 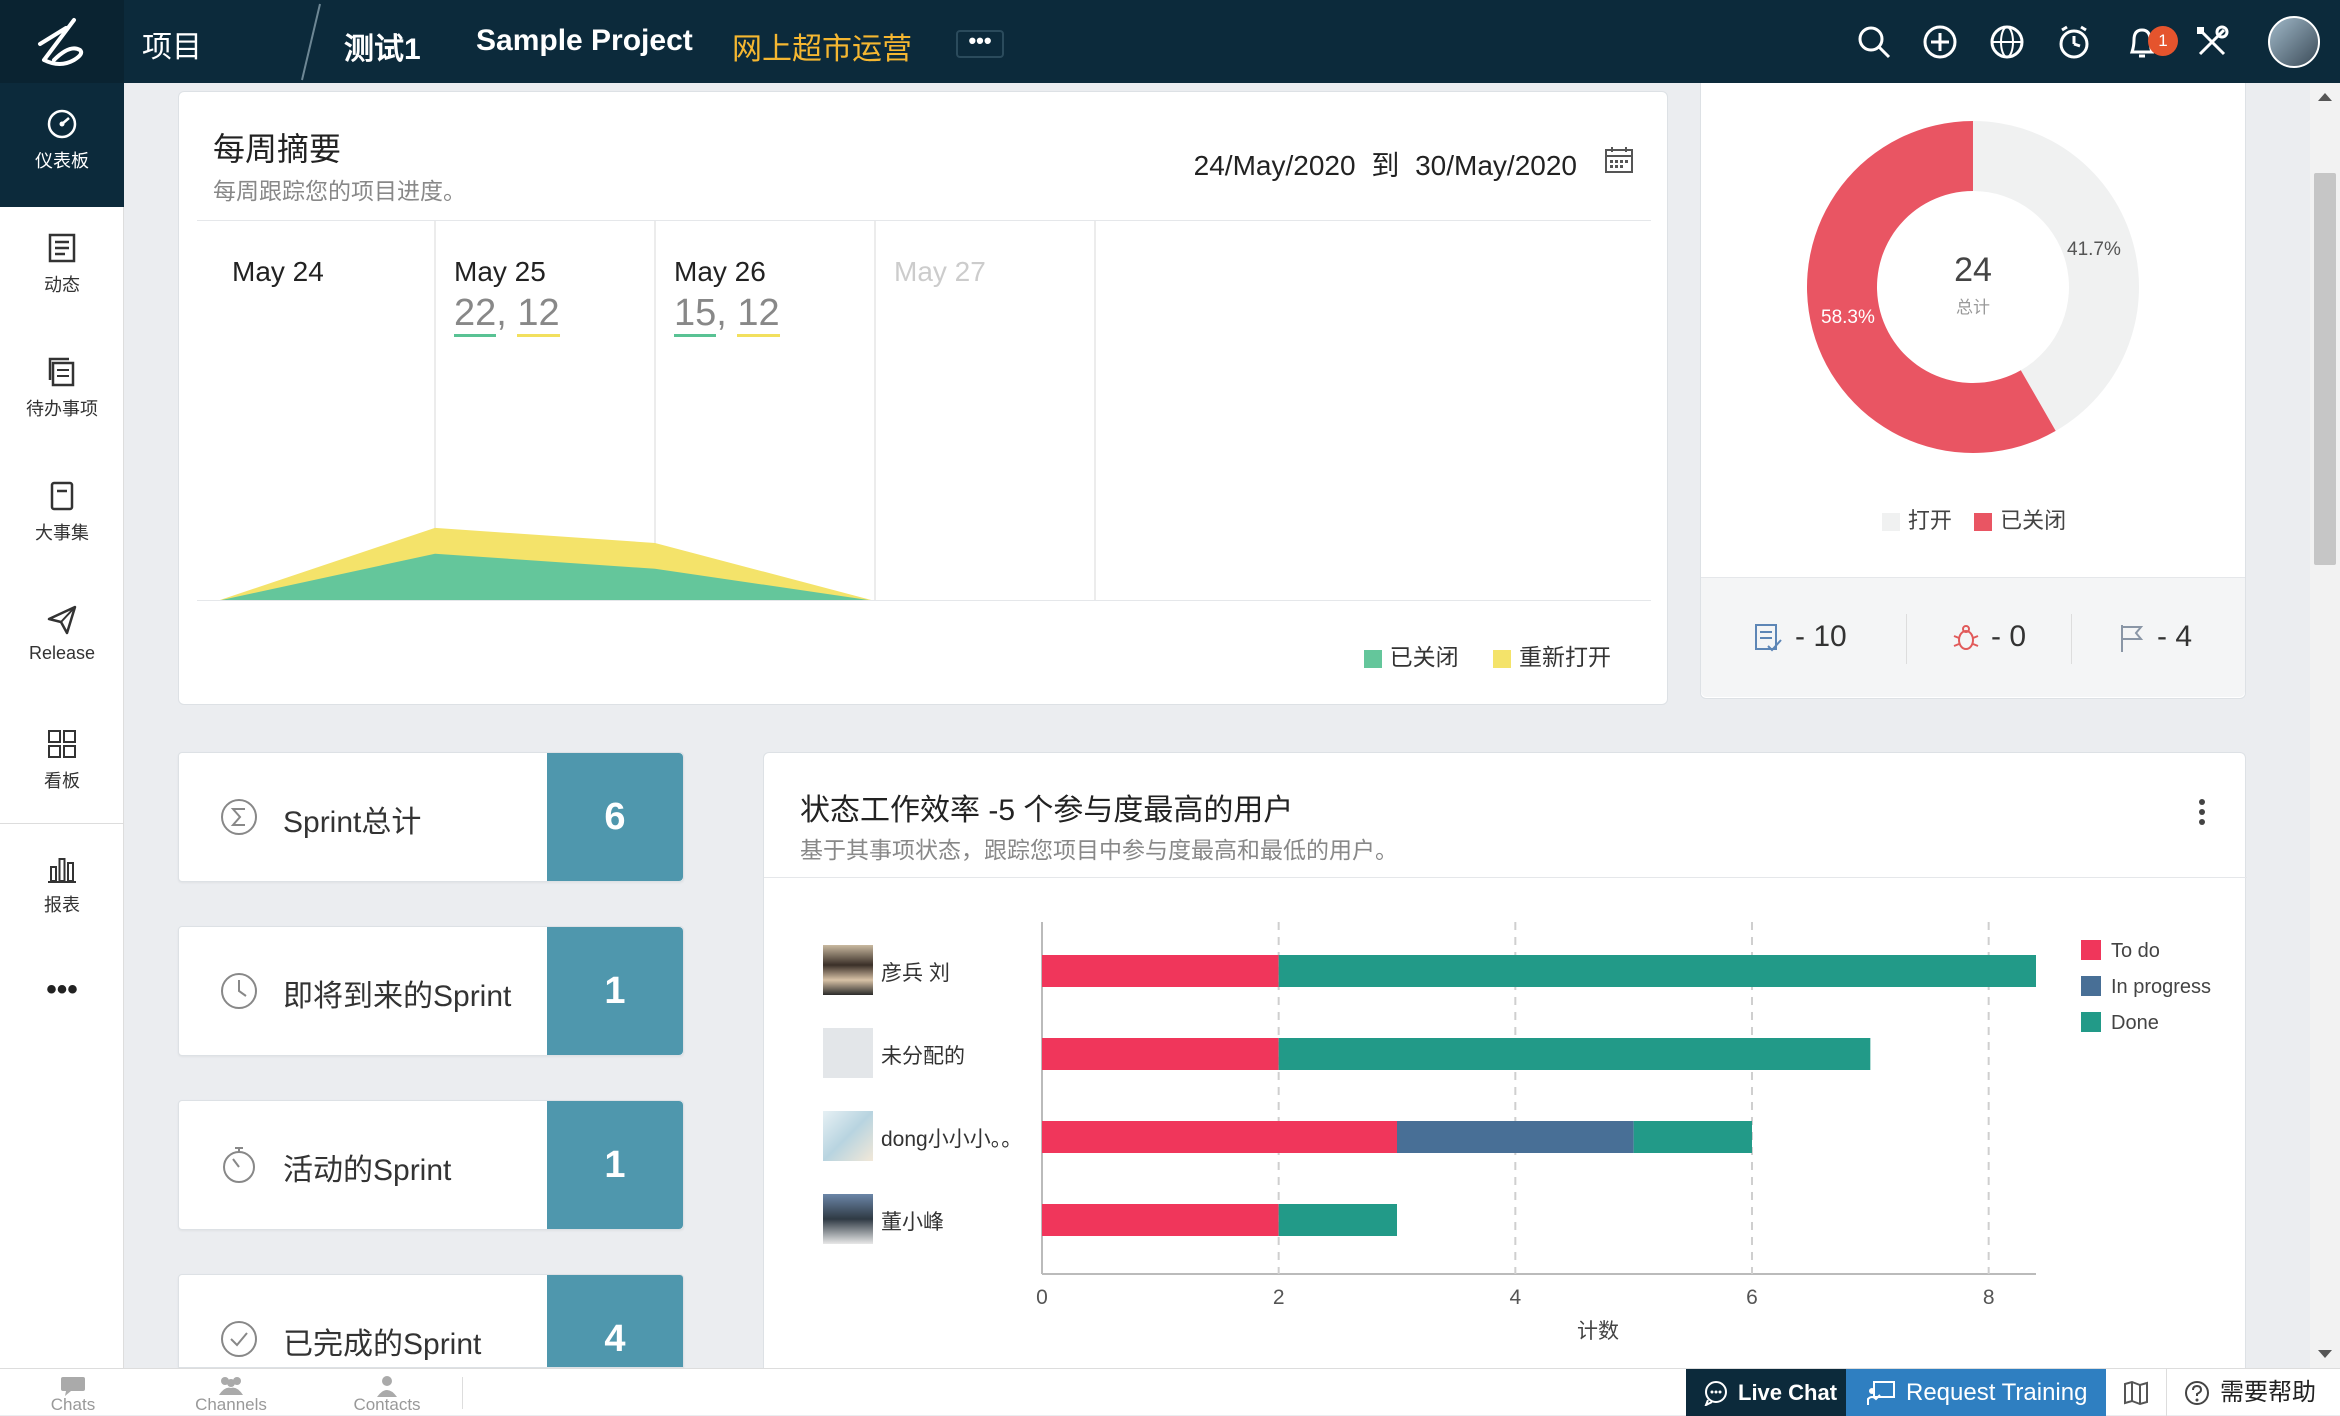 What do you see at coordinates (62, 641) in the screenshot?
I see `sidebar-item-release: Release` at bounding box center [62, 641].